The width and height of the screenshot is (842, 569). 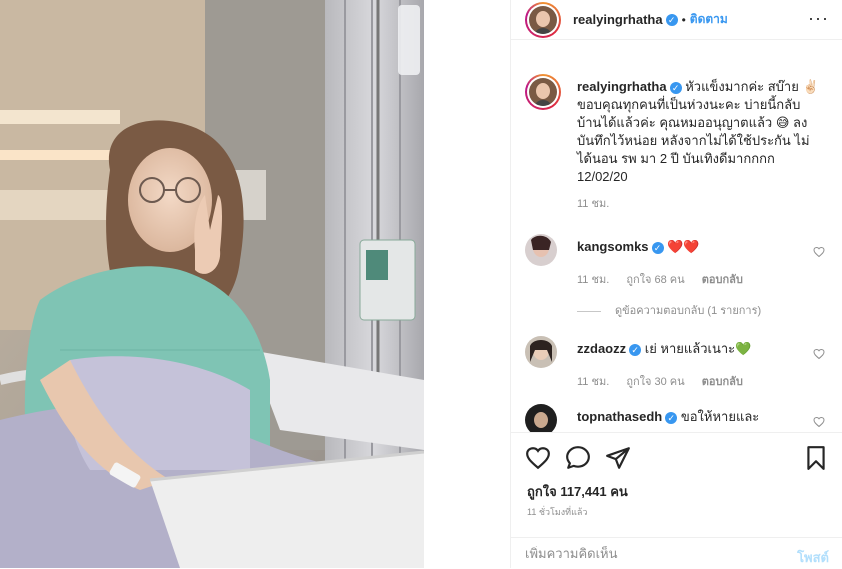 I want to click on comment-bubble-icon, so click(x=578, y=458).